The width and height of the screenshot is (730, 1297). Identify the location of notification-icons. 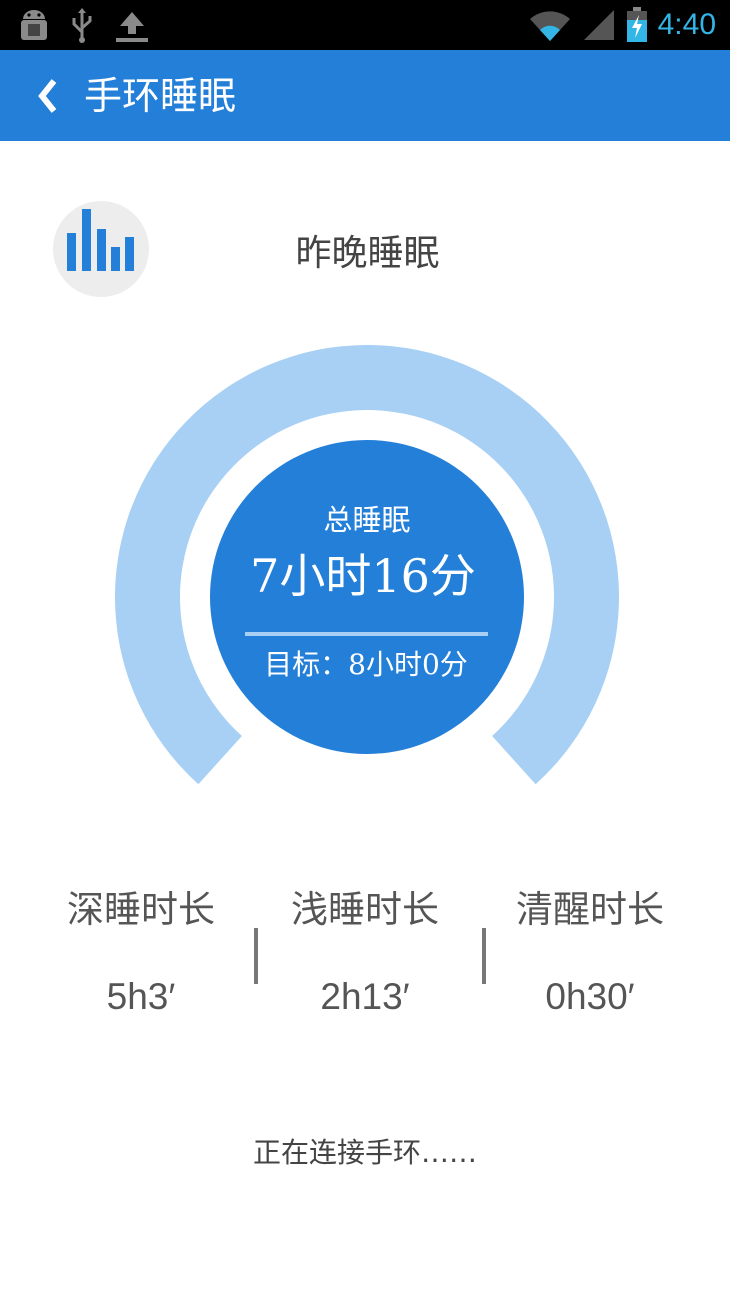
(84, 26).